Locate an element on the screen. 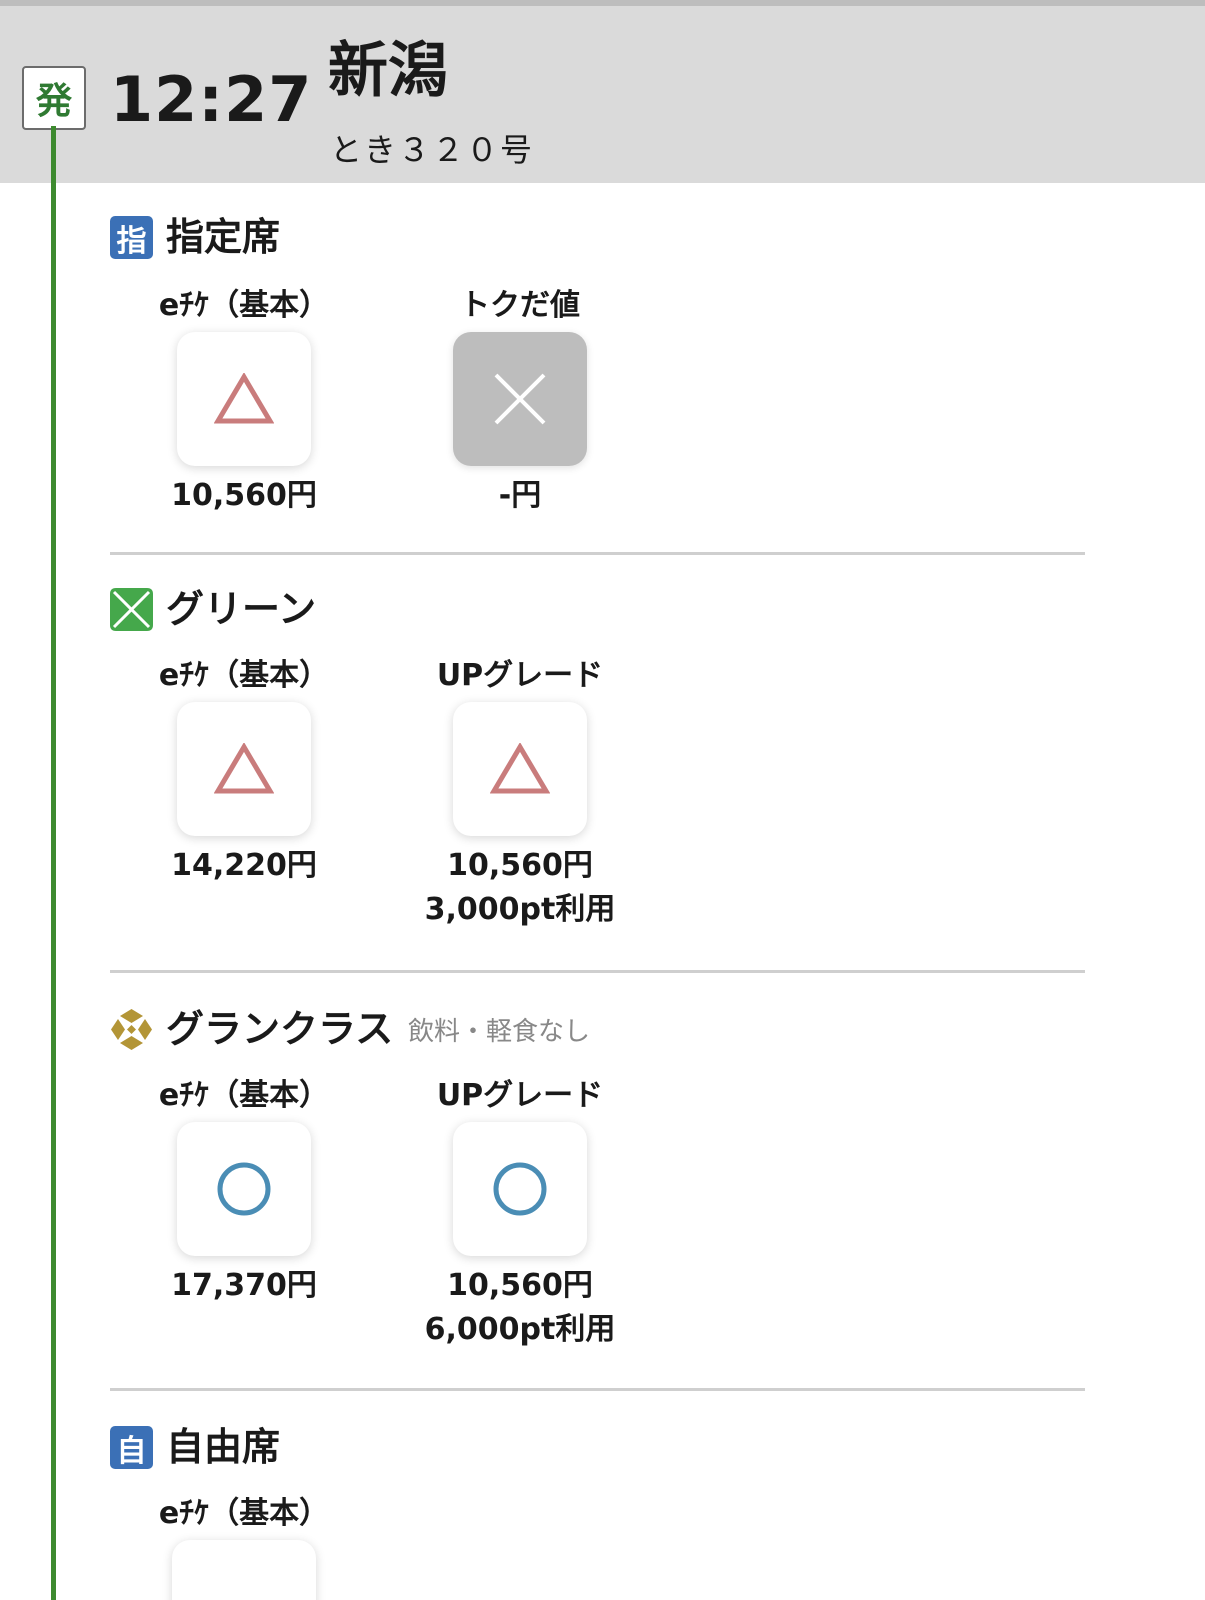  option-green-upgrade: UPグレード 10,560円 3,000pt利用 is located at coordinates (520, 794).